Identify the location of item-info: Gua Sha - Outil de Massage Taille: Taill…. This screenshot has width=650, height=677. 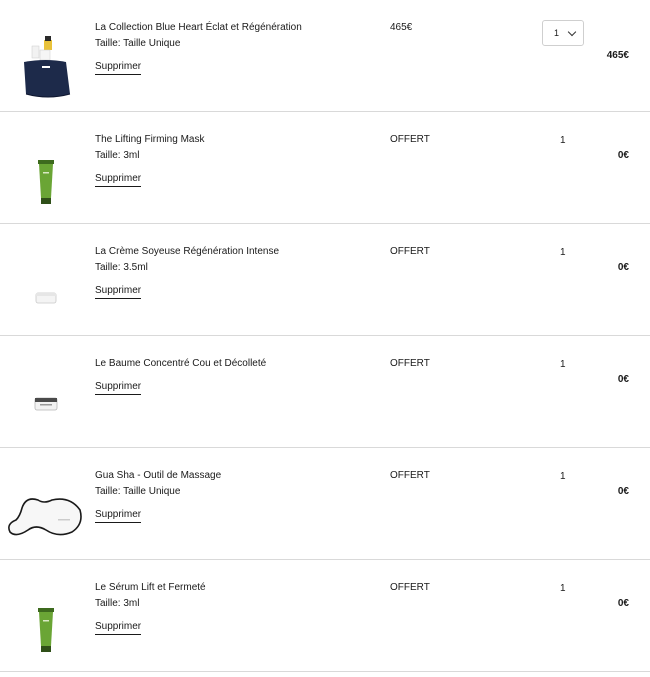
(235, 496).